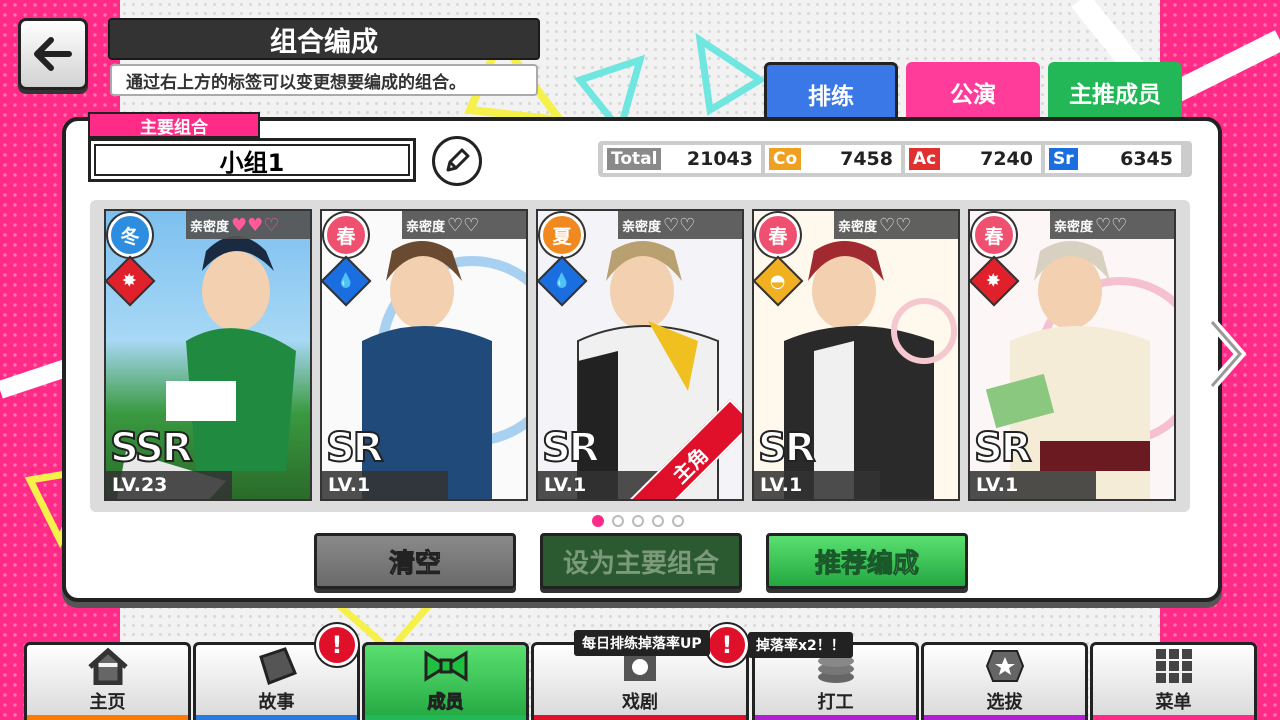 This screenshot has width=1280, height=720. Describe the element at coordinates (174, 125) in the screenshot. I see `main-group-label: 主要组合` at that location.